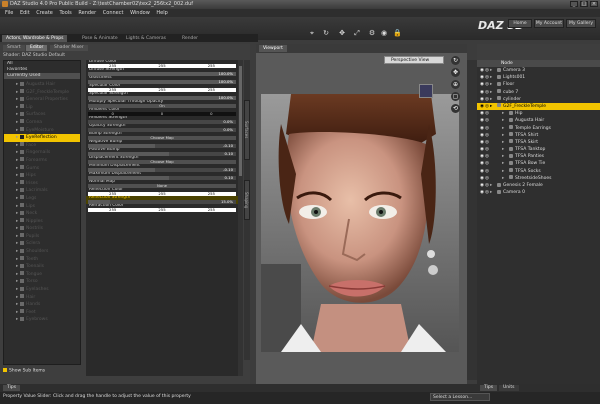 This screenshot has height=404, width=600. Describe the element at coordinates (42, 229) in the screenshot. I see `surface-tree-item: ▸ Nostrils` at that location.